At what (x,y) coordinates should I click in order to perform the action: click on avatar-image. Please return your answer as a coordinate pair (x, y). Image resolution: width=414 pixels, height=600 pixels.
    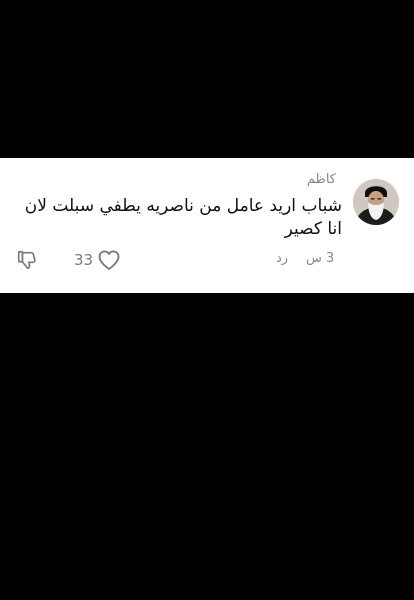
    Looking at the image, I should click on (376, 202).